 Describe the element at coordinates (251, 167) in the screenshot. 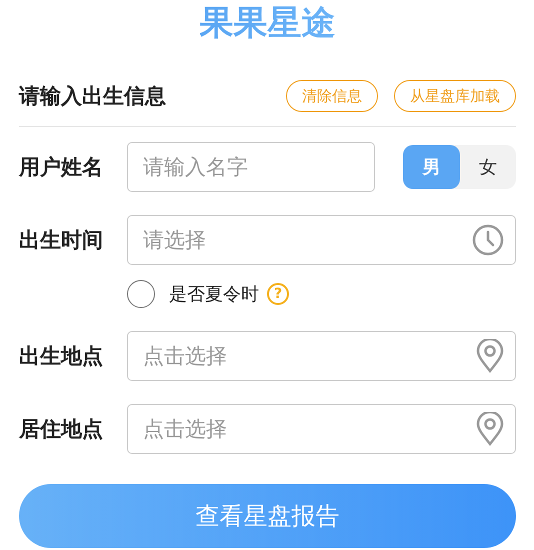

I see `input-field: 请输入名字` at that location.